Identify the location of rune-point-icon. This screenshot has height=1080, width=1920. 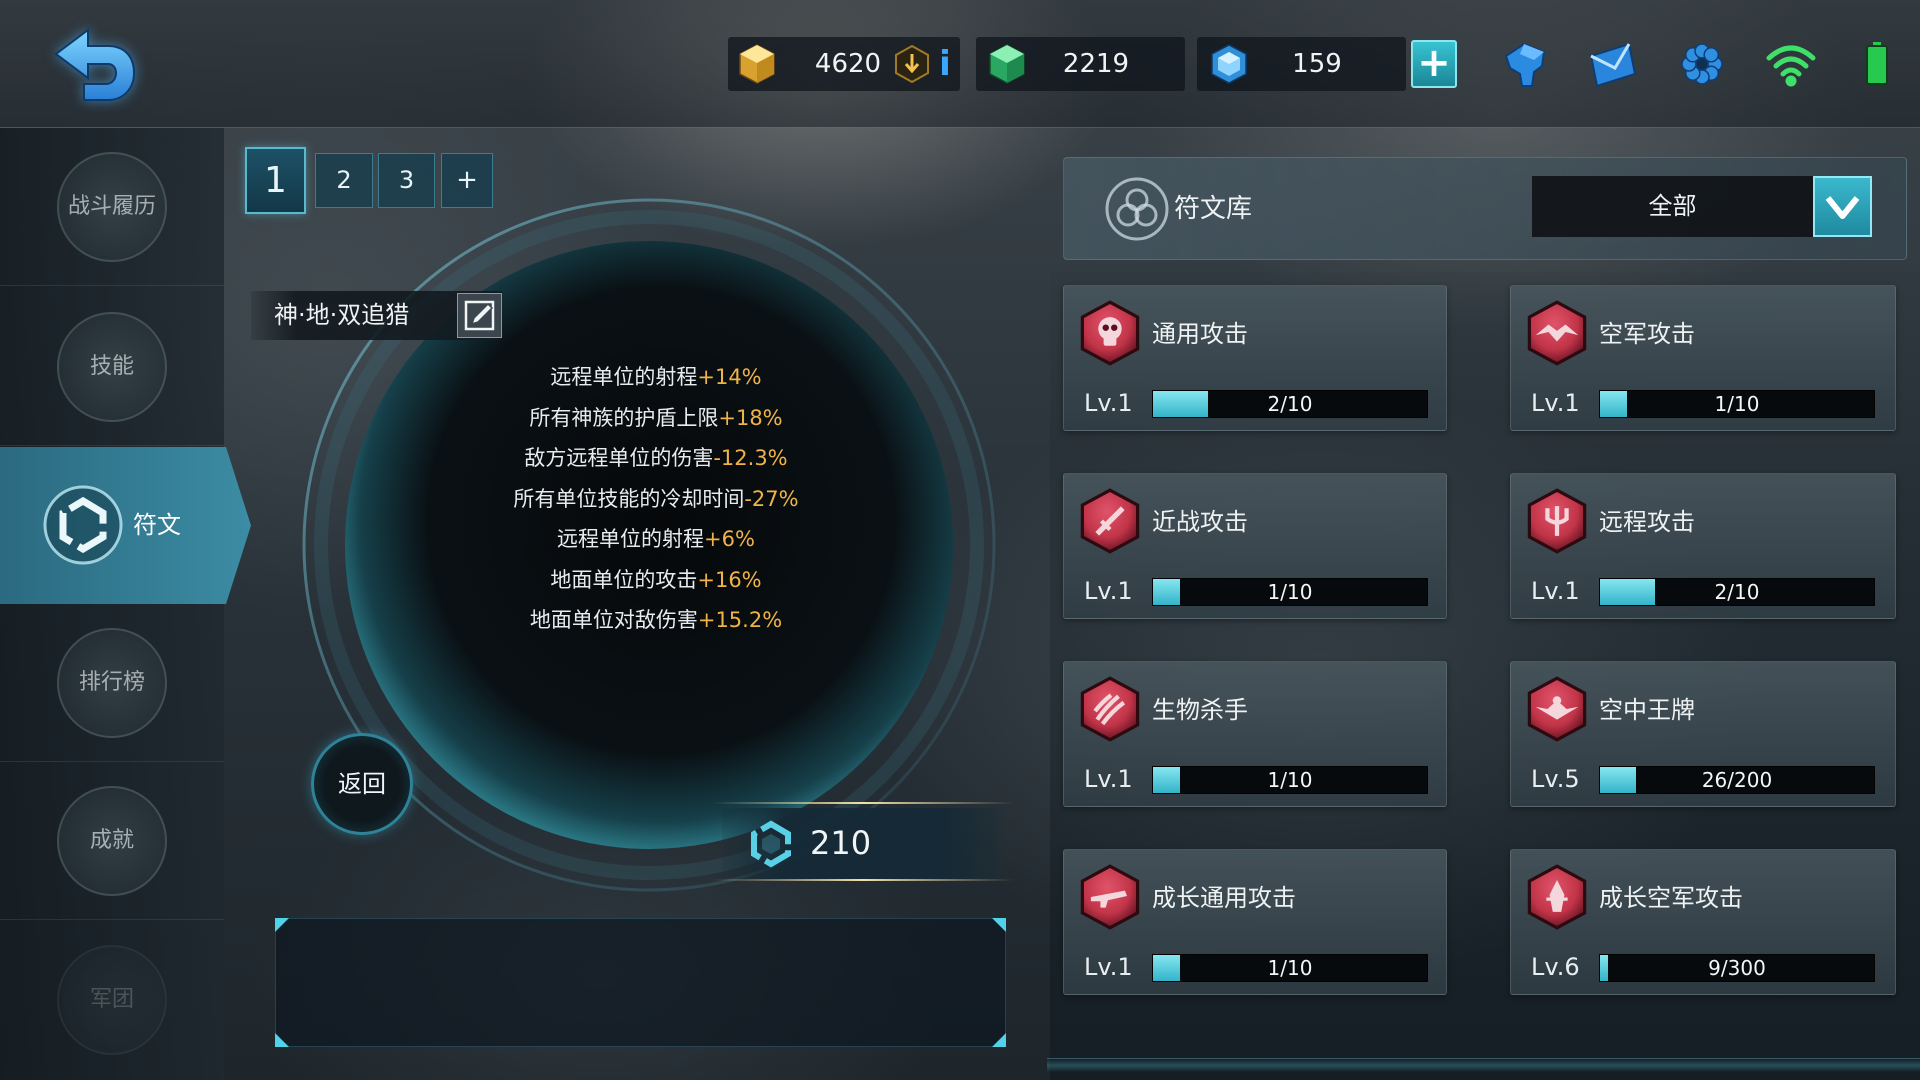
(771, 844).